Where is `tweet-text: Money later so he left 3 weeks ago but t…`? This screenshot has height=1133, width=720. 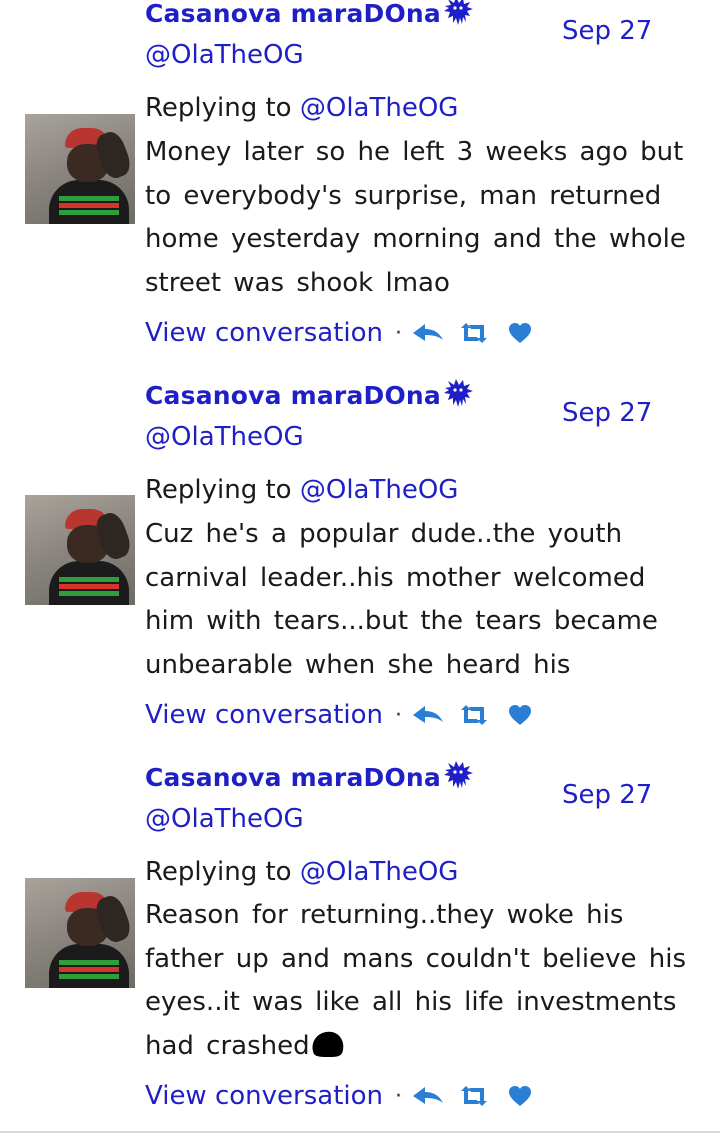 tweet-text: Money later so he left 3 weeks ago but t… is located at coordinates (415, 218).